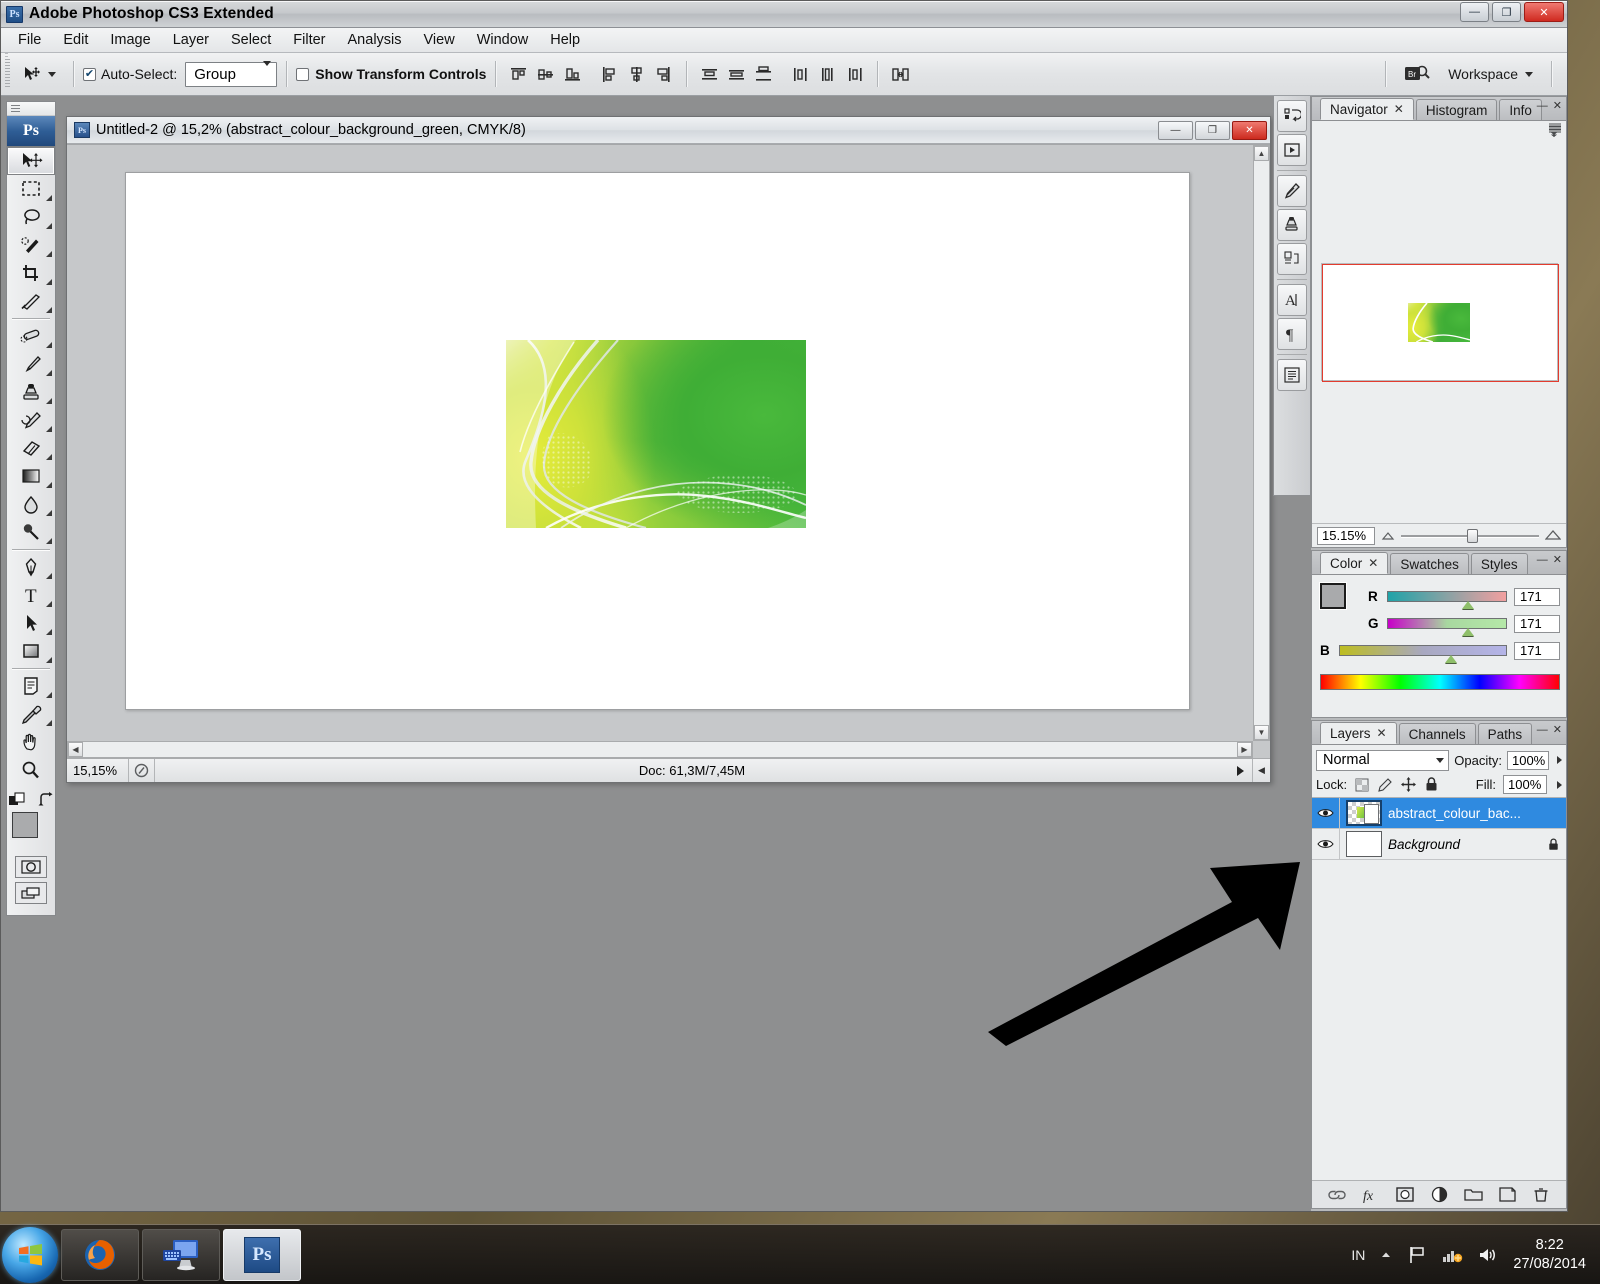  What do you see at coordinates (1261, 443) in the screenshot?
I see `canvas-vertical-scrollbar: ▲ ▼` at bounding box center [1261, 443].